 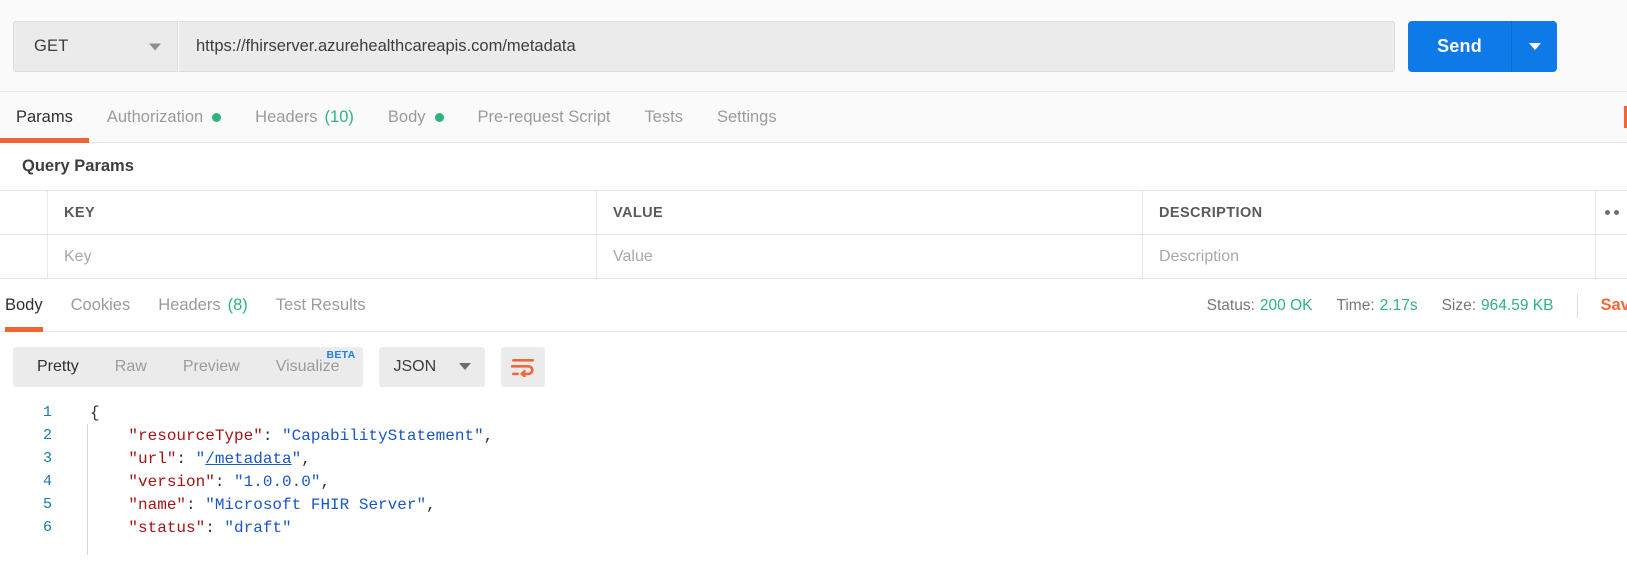 I want to click on tab-pre-request-script: Pre-request Script, so click(x=544, y=117).